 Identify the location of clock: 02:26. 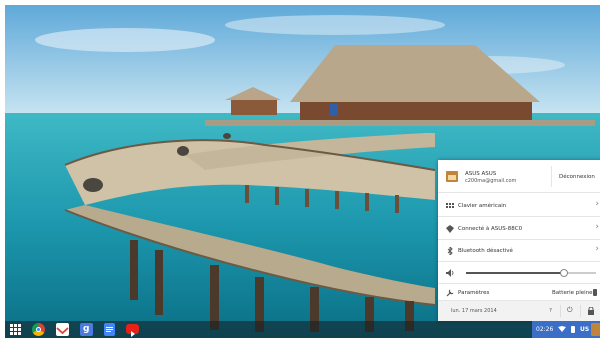
(545, 329).